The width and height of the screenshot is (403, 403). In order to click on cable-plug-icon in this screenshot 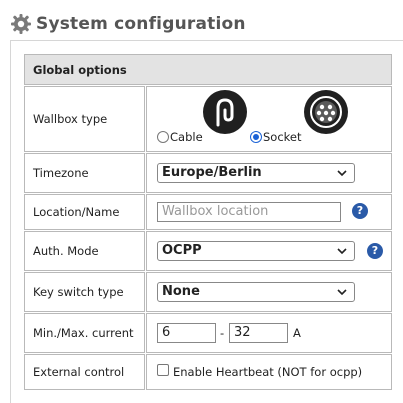, I will do `click(225, 112)`.